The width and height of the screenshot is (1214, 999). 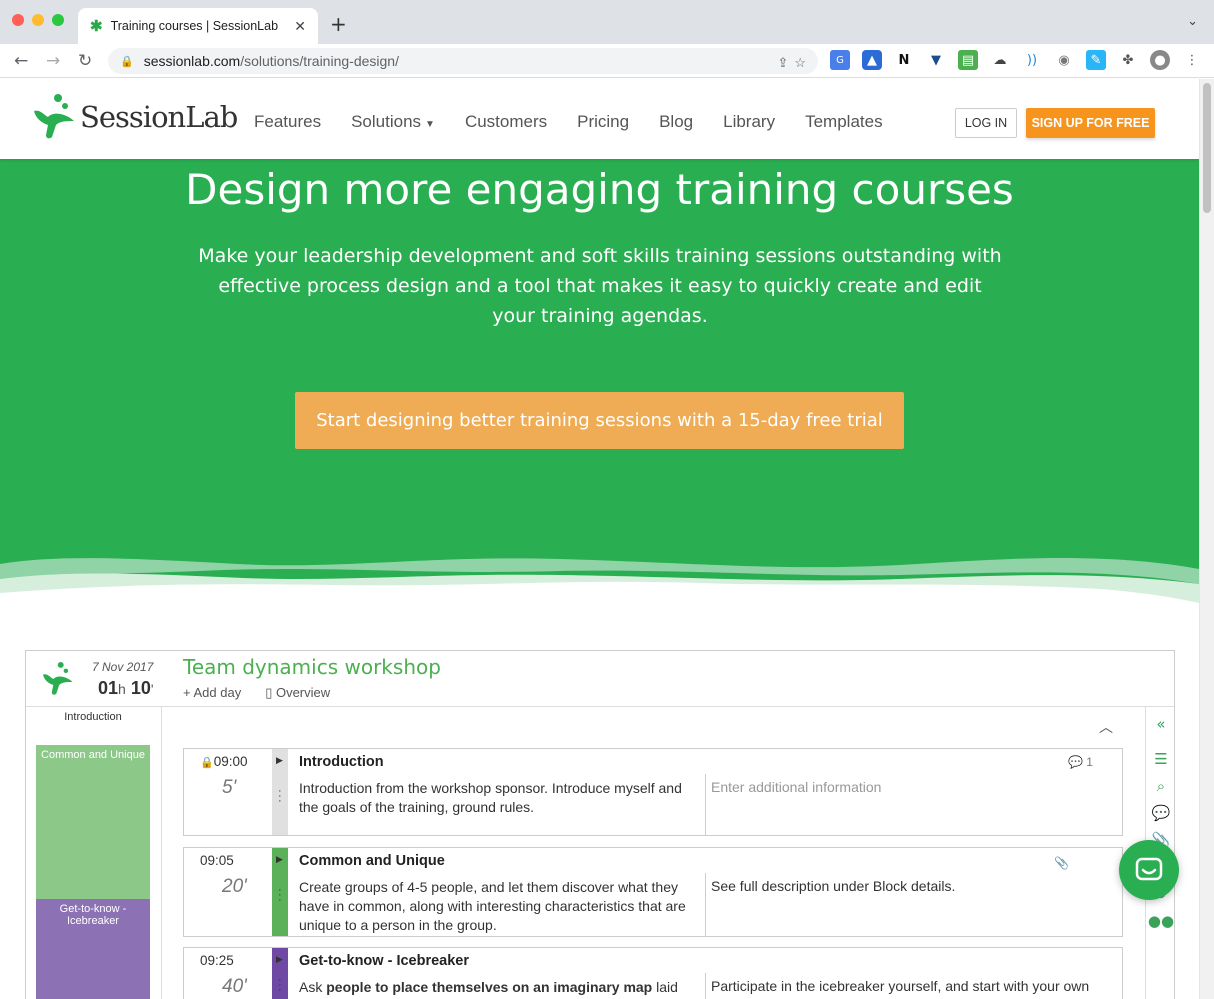 What do you see at coordinates (127, 61) in the screenshot?
I see `lock-icon: 🔒` at bounding box center [127, 61].